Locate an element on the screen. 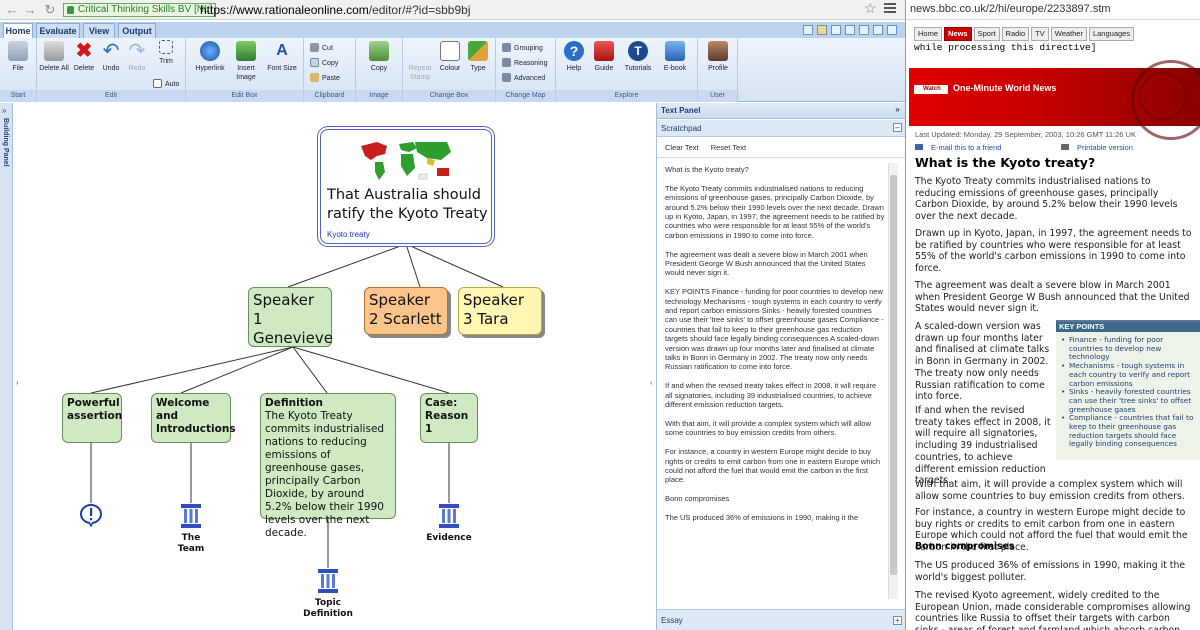  tutorials-label: Tutorials is located at coordinates (638, 68).